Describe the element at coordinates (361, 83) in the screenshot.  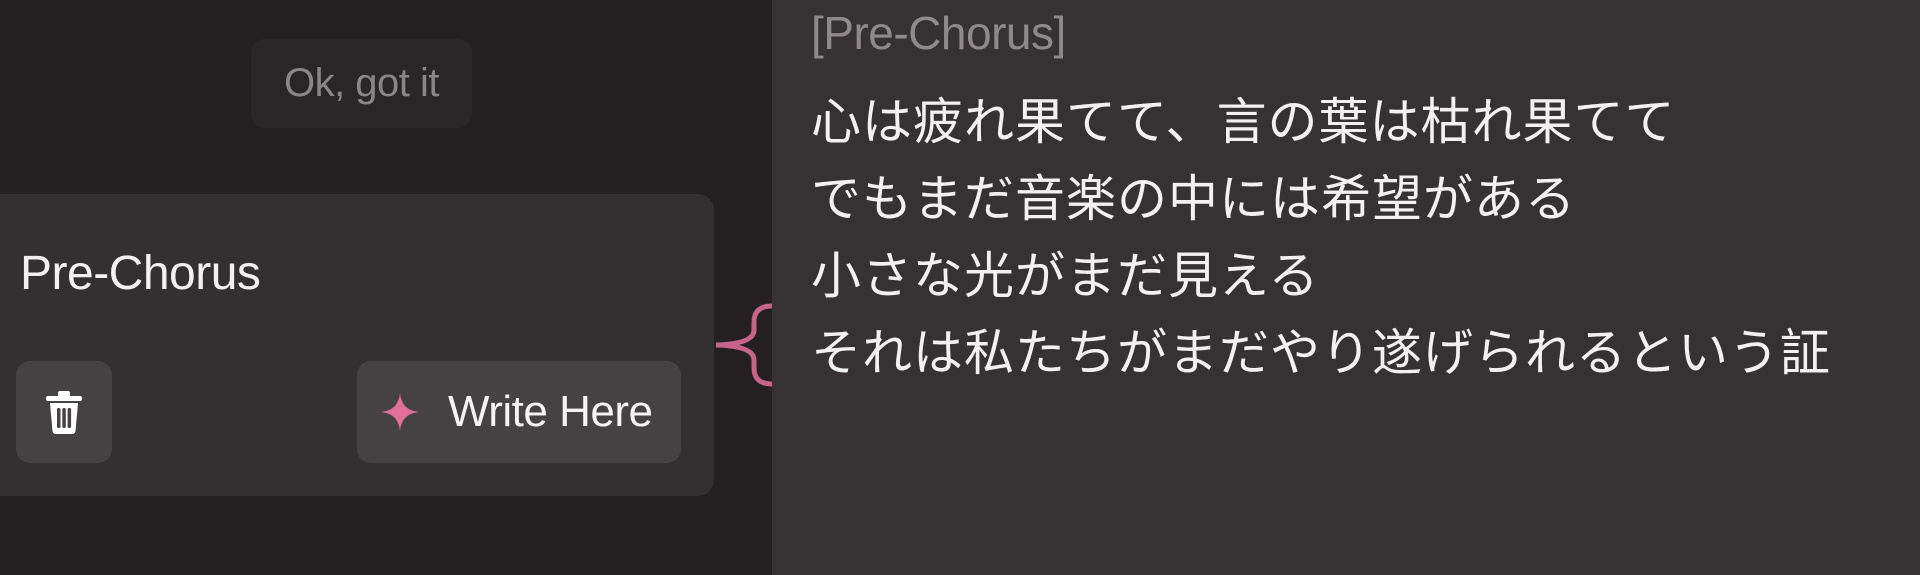
I see `ok-got-it-button: Ok, got it` at that location.